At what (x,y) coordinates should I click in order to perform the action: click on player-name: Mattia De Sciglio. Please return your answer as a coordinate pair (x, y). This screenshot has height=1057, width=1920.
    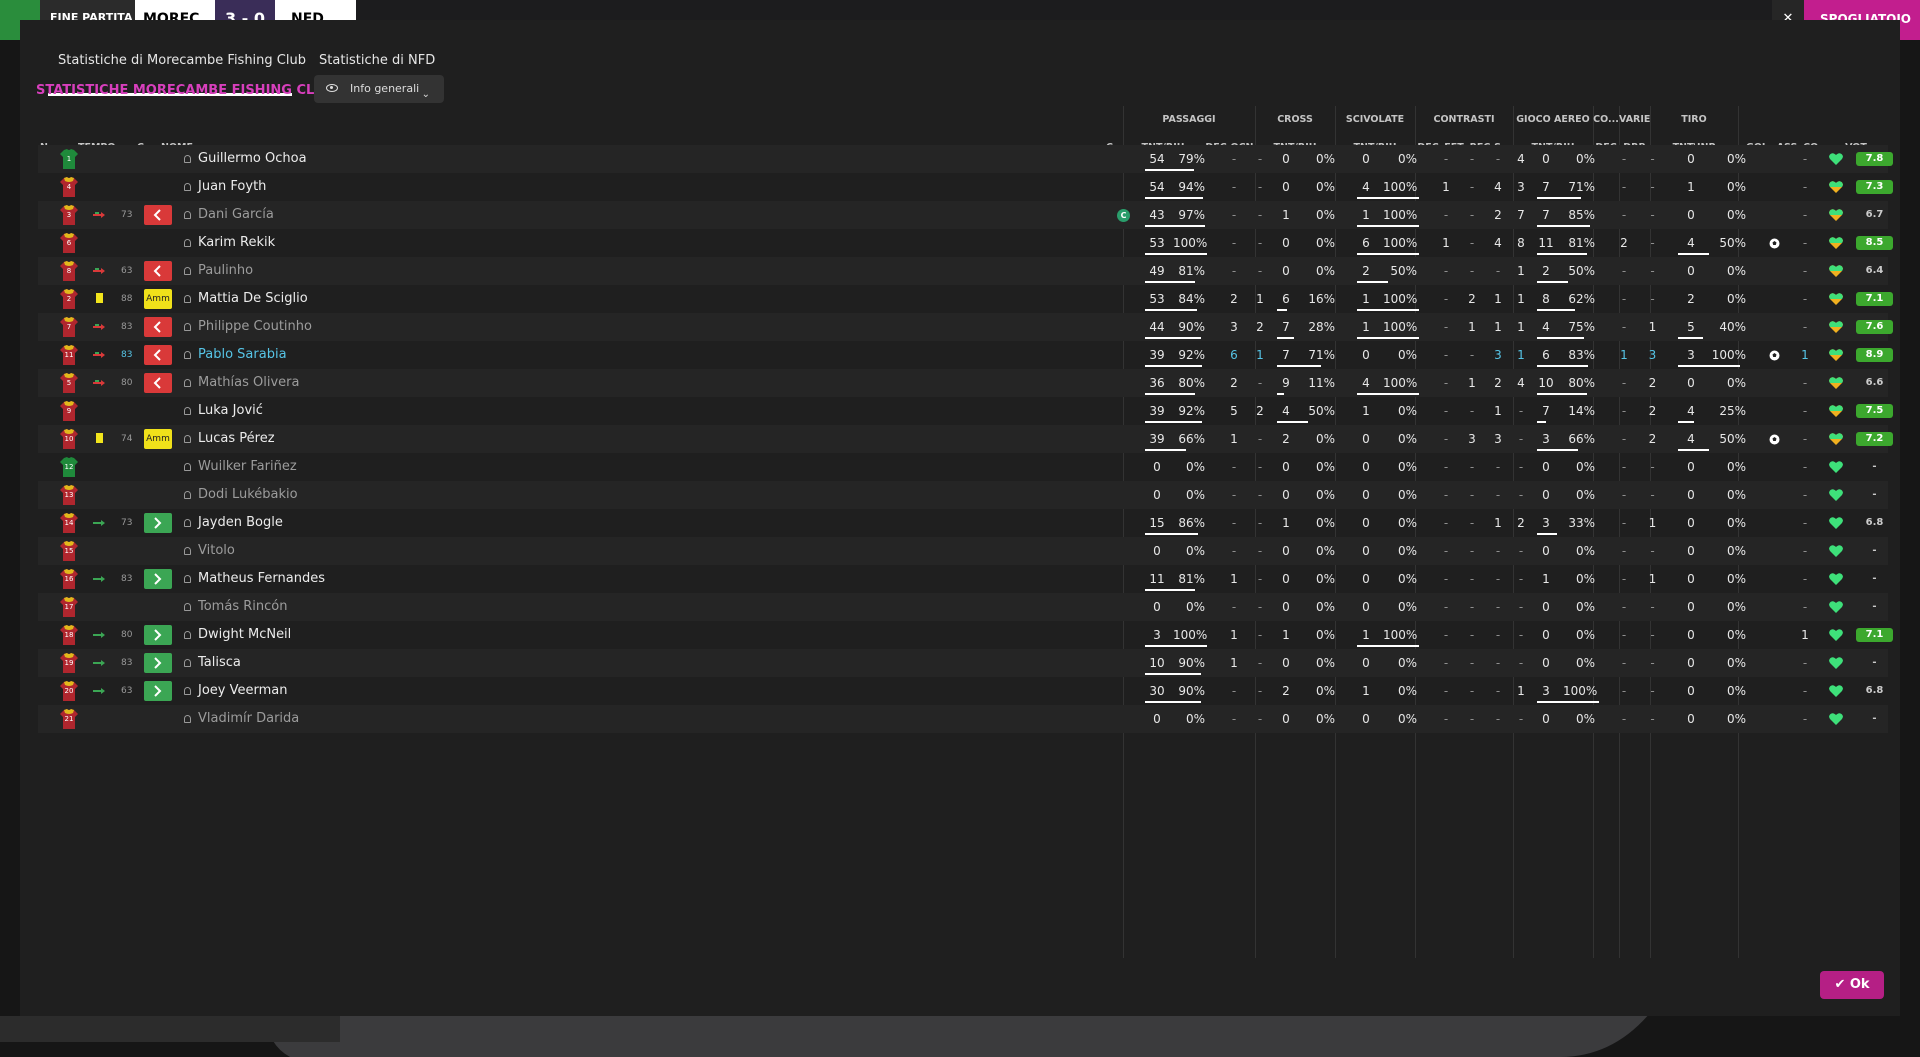
    Looking at the image, I should click on (253, 299).